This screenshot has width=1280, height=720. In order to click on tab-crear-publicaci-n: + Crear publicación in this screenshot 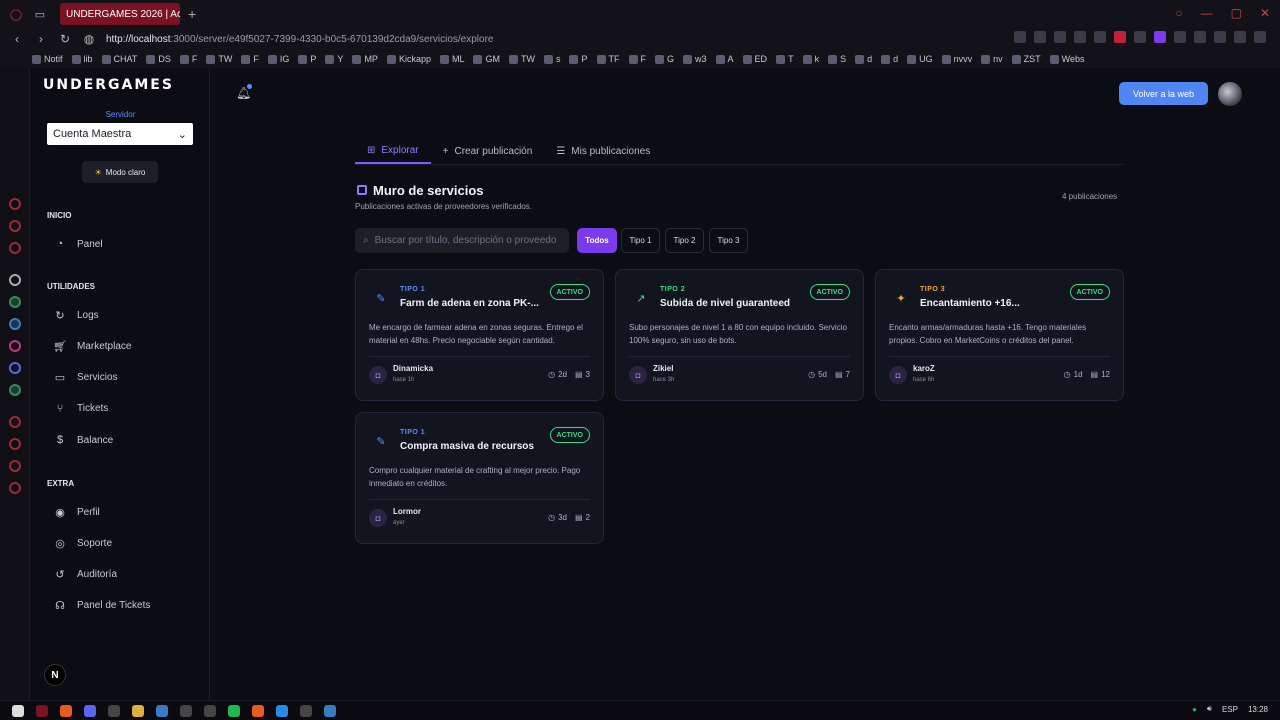, I will do `click(488, 151)`.